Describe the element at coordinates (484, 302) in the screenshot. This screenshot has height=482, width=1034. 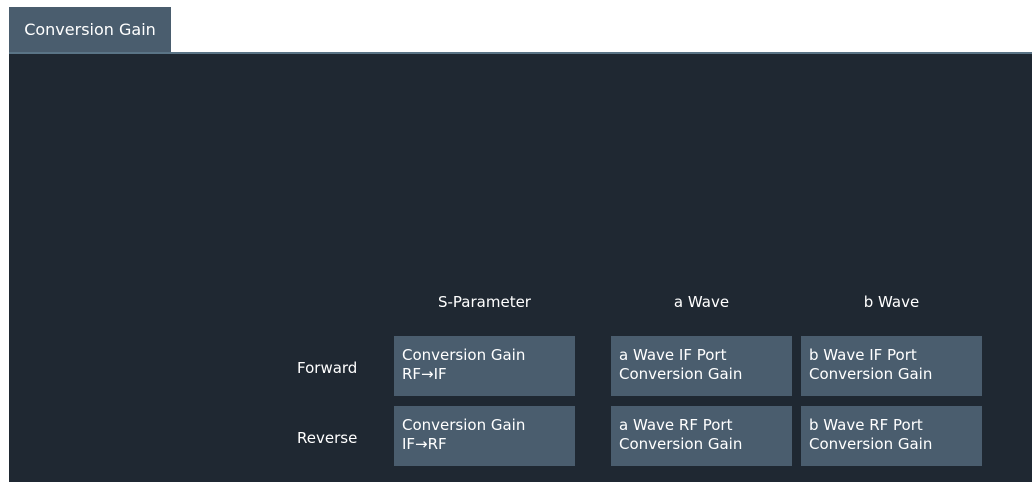
I see `column-header-s-parameter: S-Parameter` at that location.